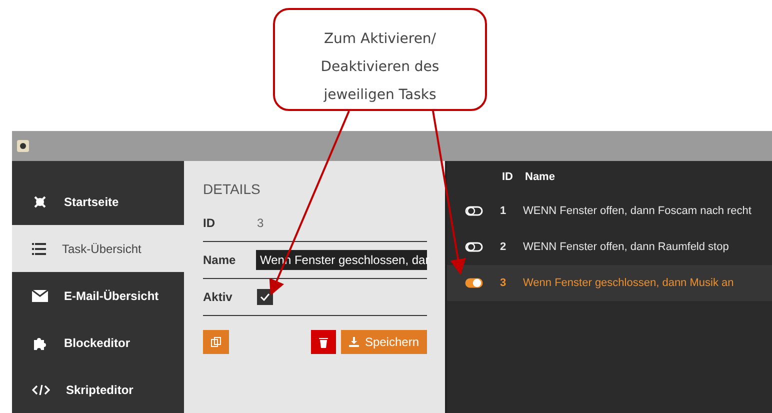  I want to click on toggle-switch, so click(474, 283).